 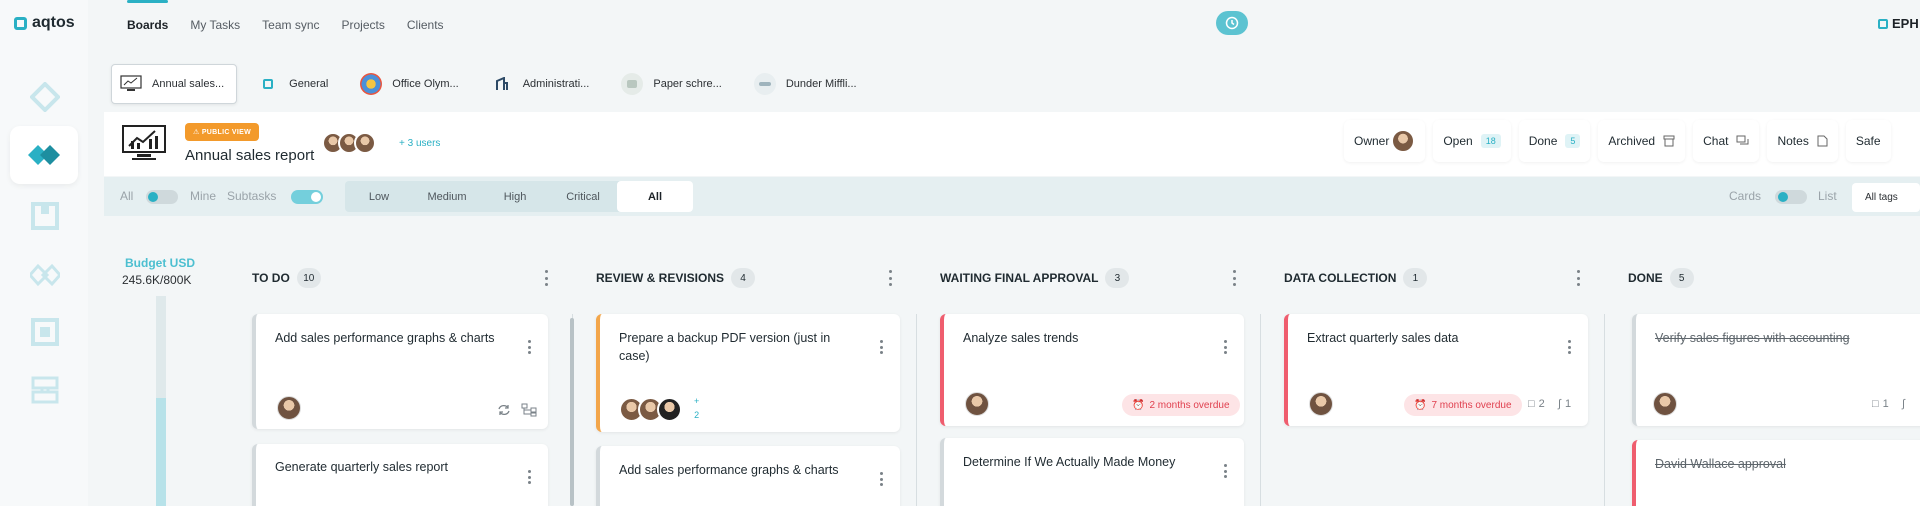 I want to click on notes-icon, so click(x=1822, y=141).